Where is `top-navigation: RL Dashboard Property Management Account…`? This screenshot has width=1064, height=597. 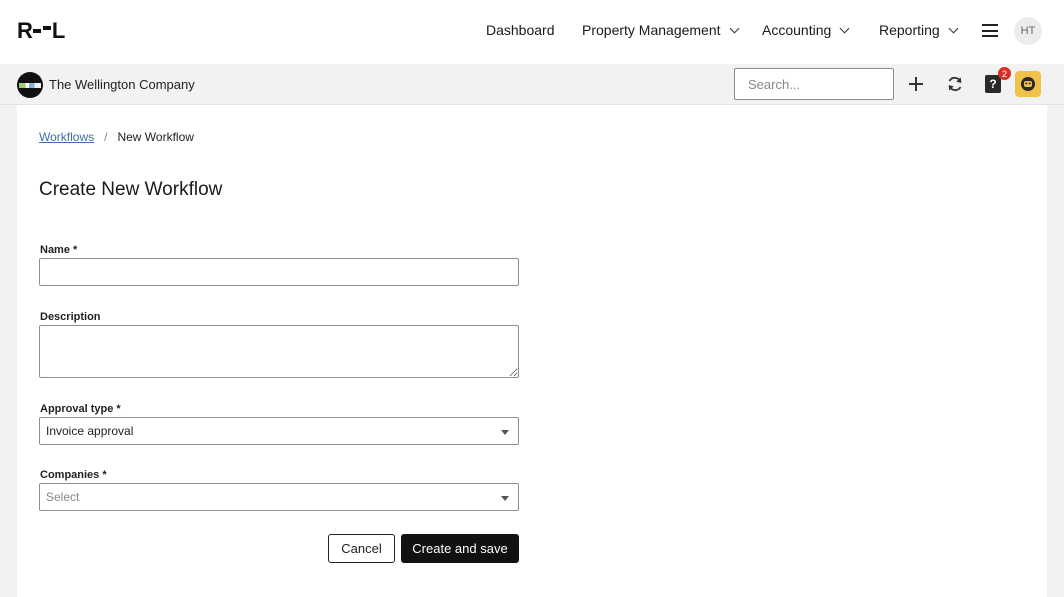
top-navigation: RL Dashboard Property Management Account… is located at coordinates (532, 32).